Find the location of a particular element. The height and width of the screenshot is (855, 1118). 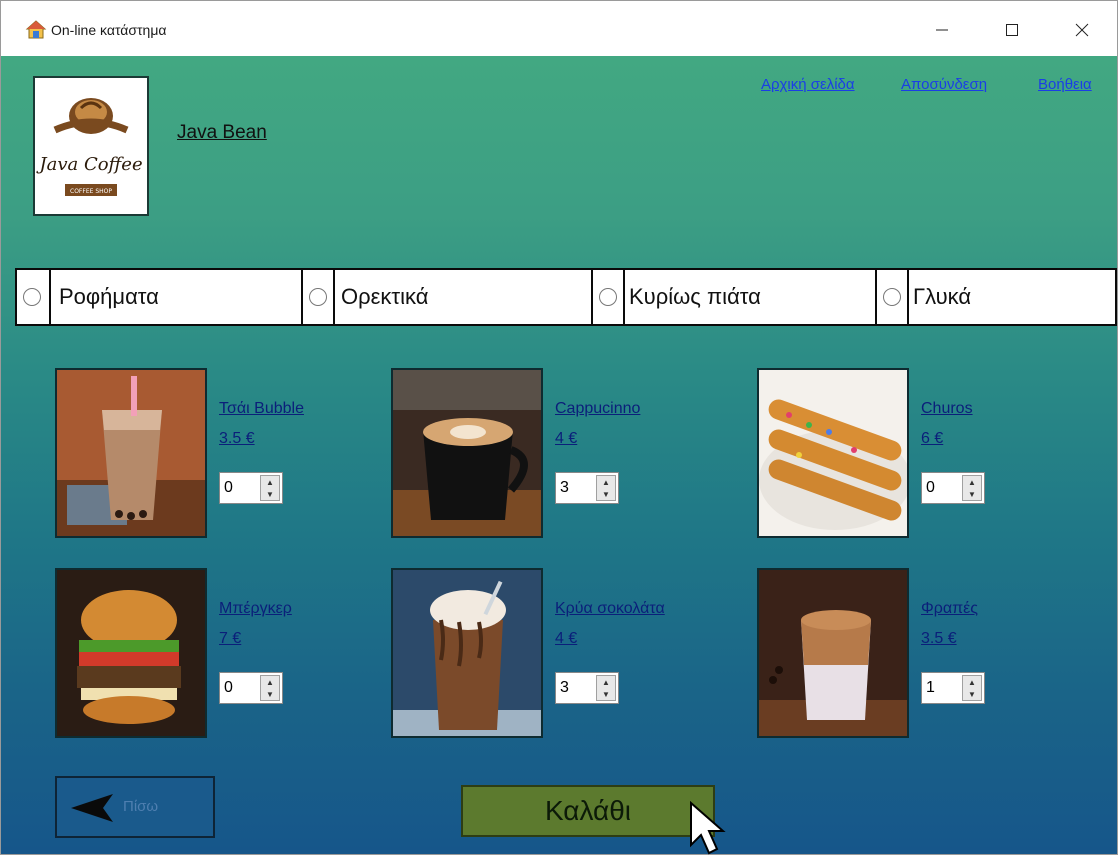

quantity-stepper: 1 ▲ ▼ is located at coordinates (953, 688).